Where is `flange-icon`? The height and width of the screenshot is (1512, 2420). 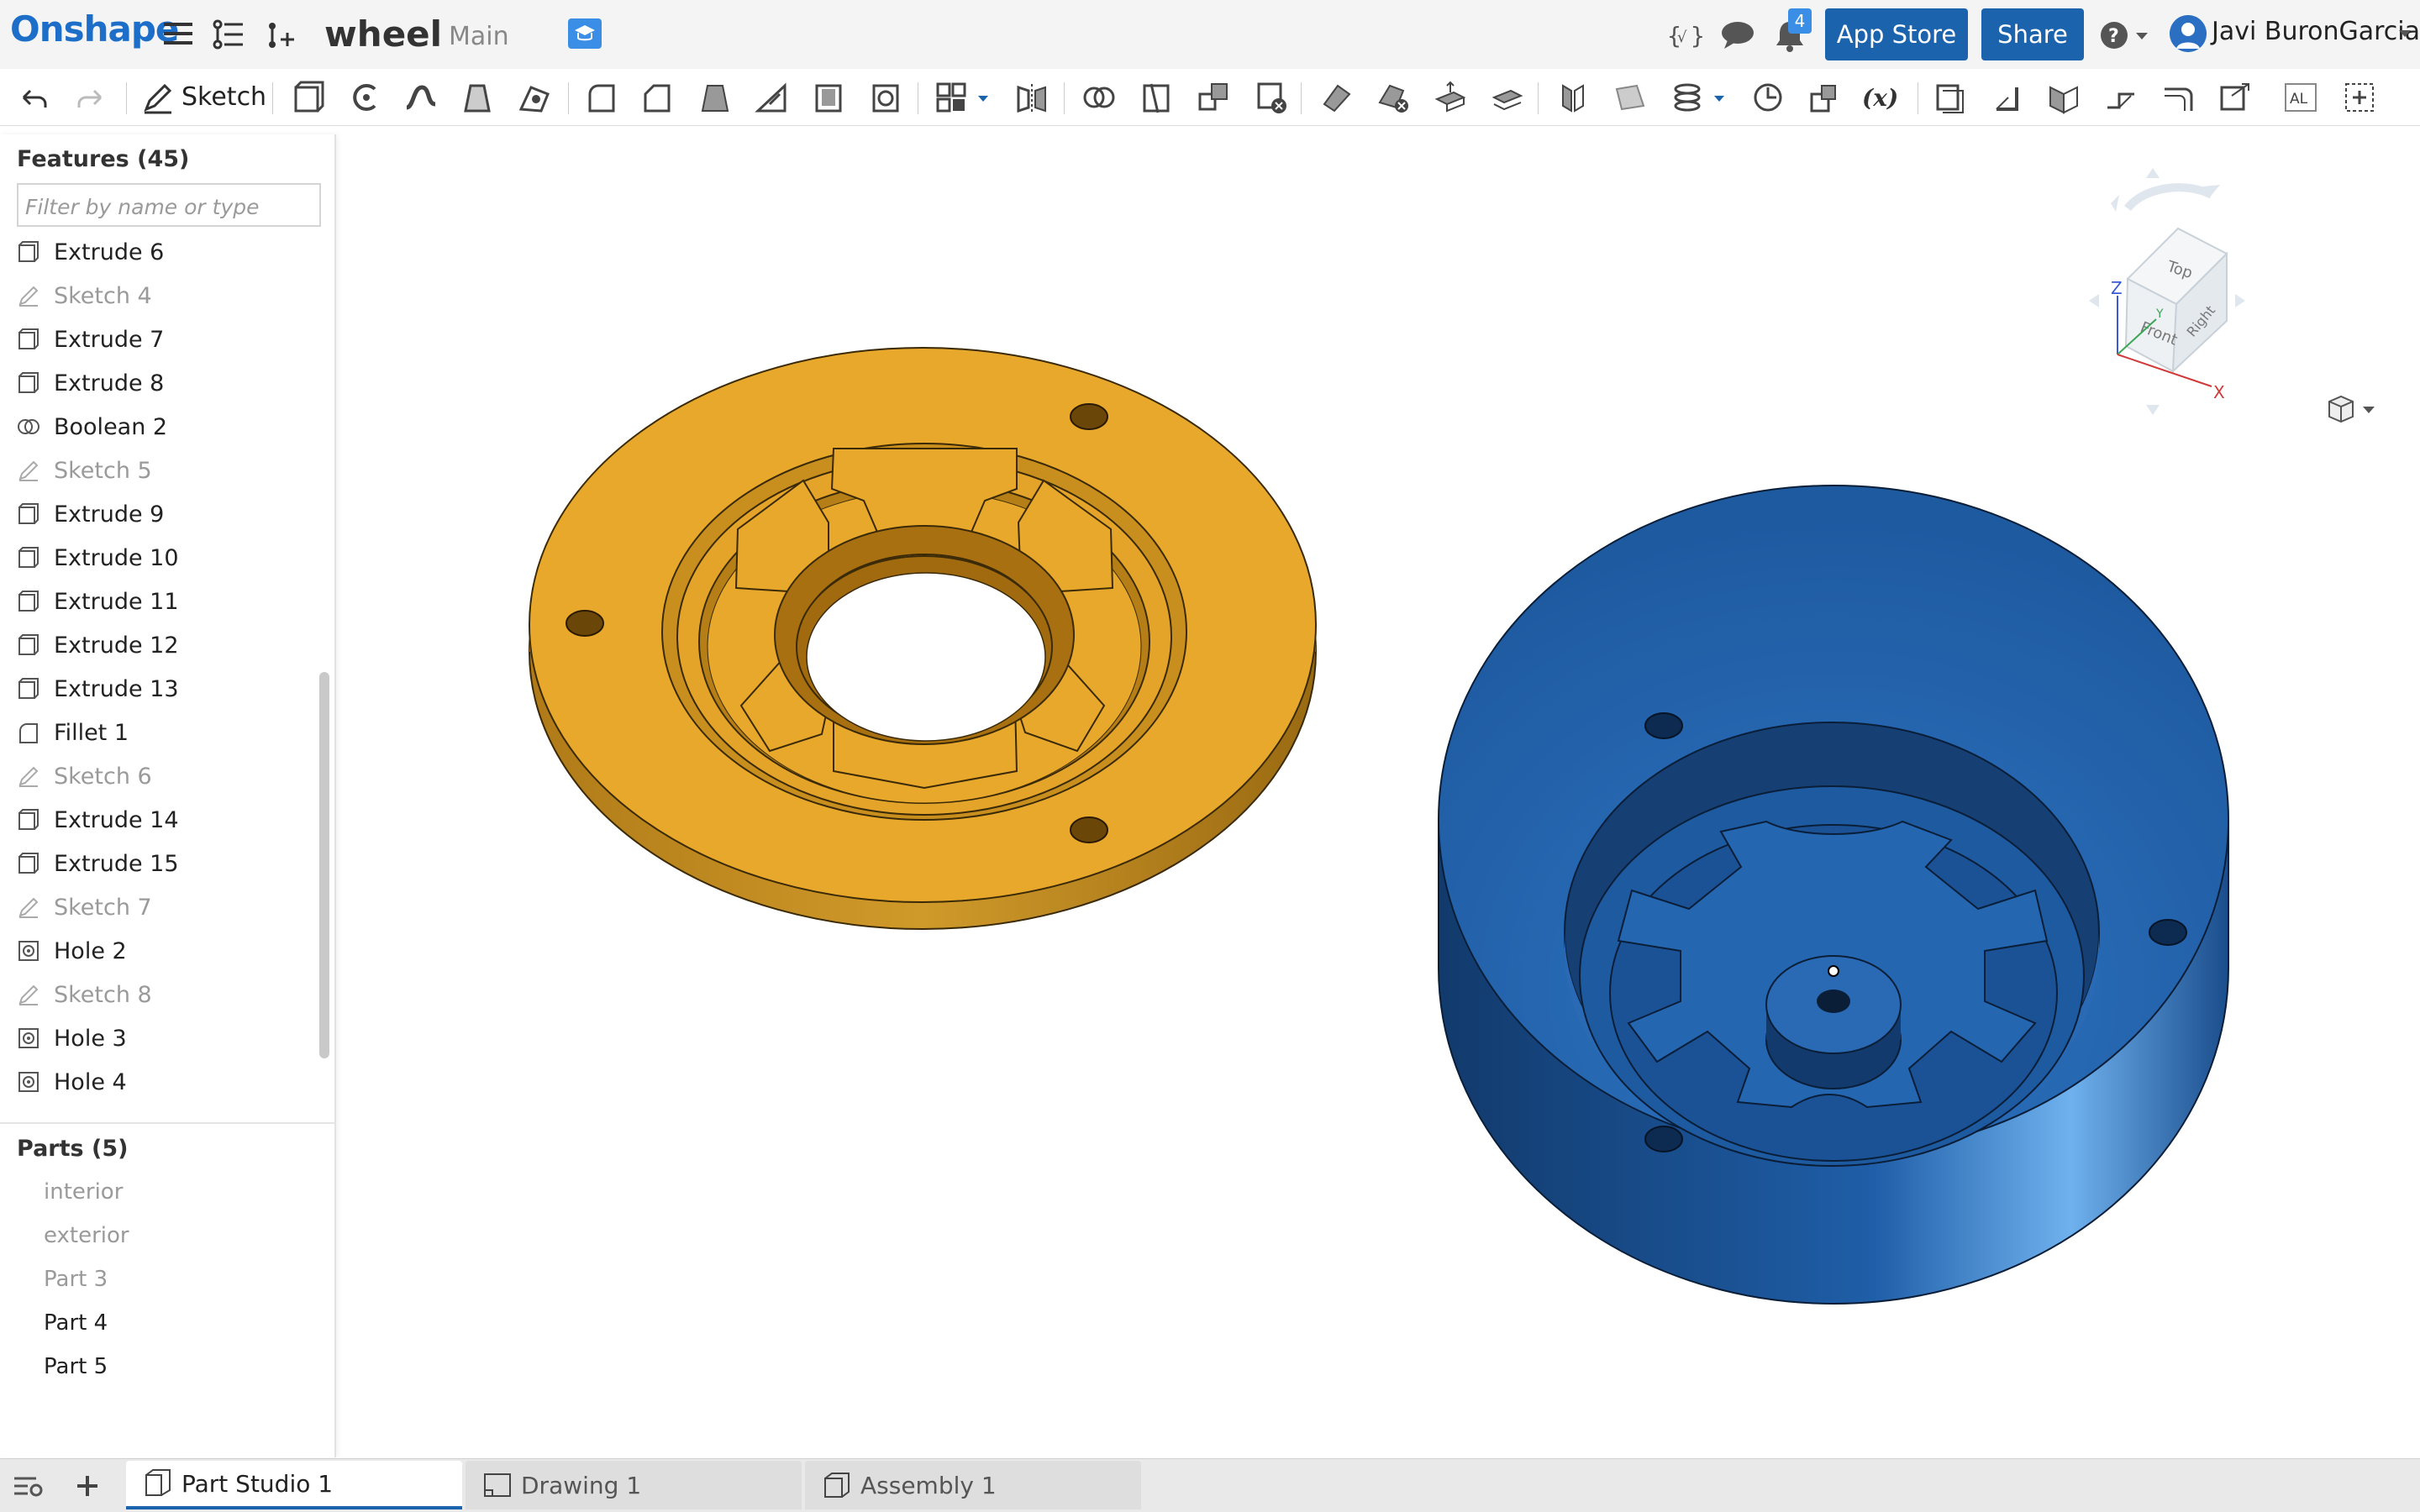 flange-icon is located at coordinates (2006, 97).